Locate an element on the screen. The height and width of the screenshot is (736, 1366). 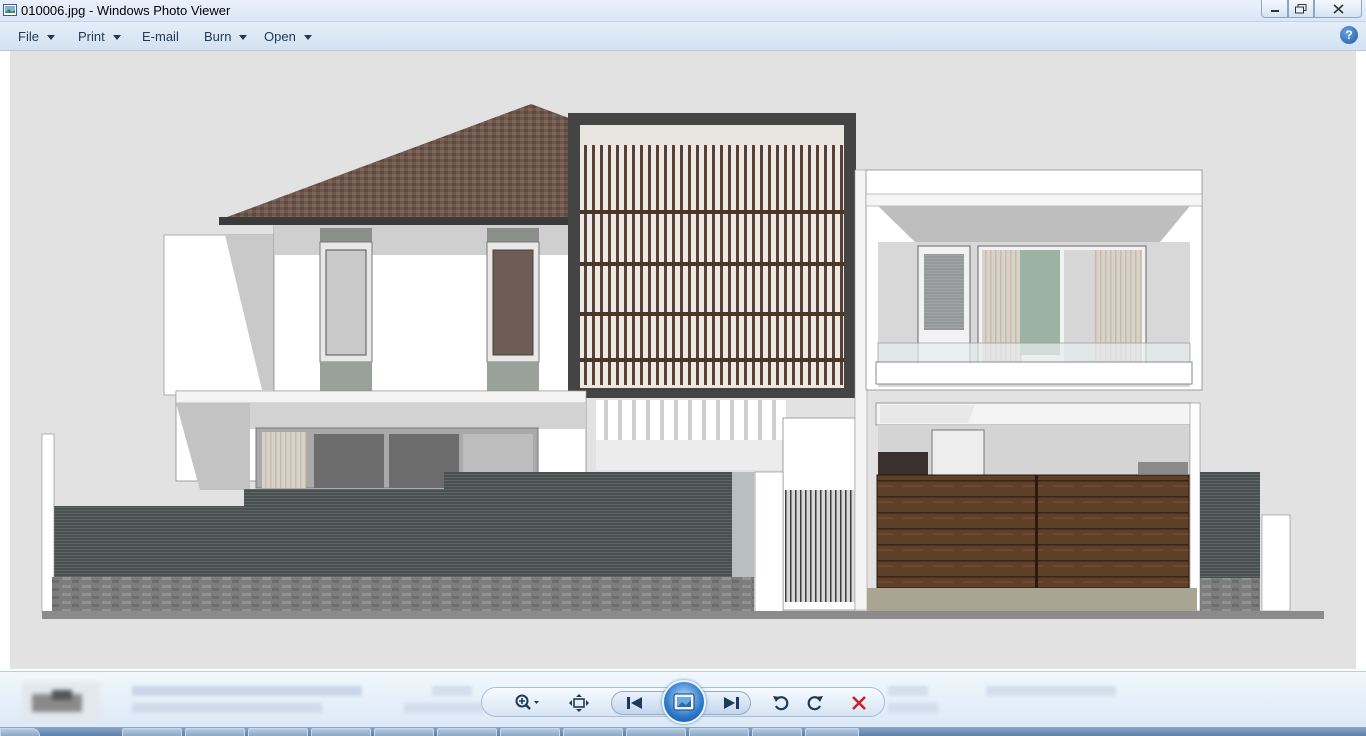
menu-bar: File Print E-mail Burn Open ? is located at coordinates (683, 36).